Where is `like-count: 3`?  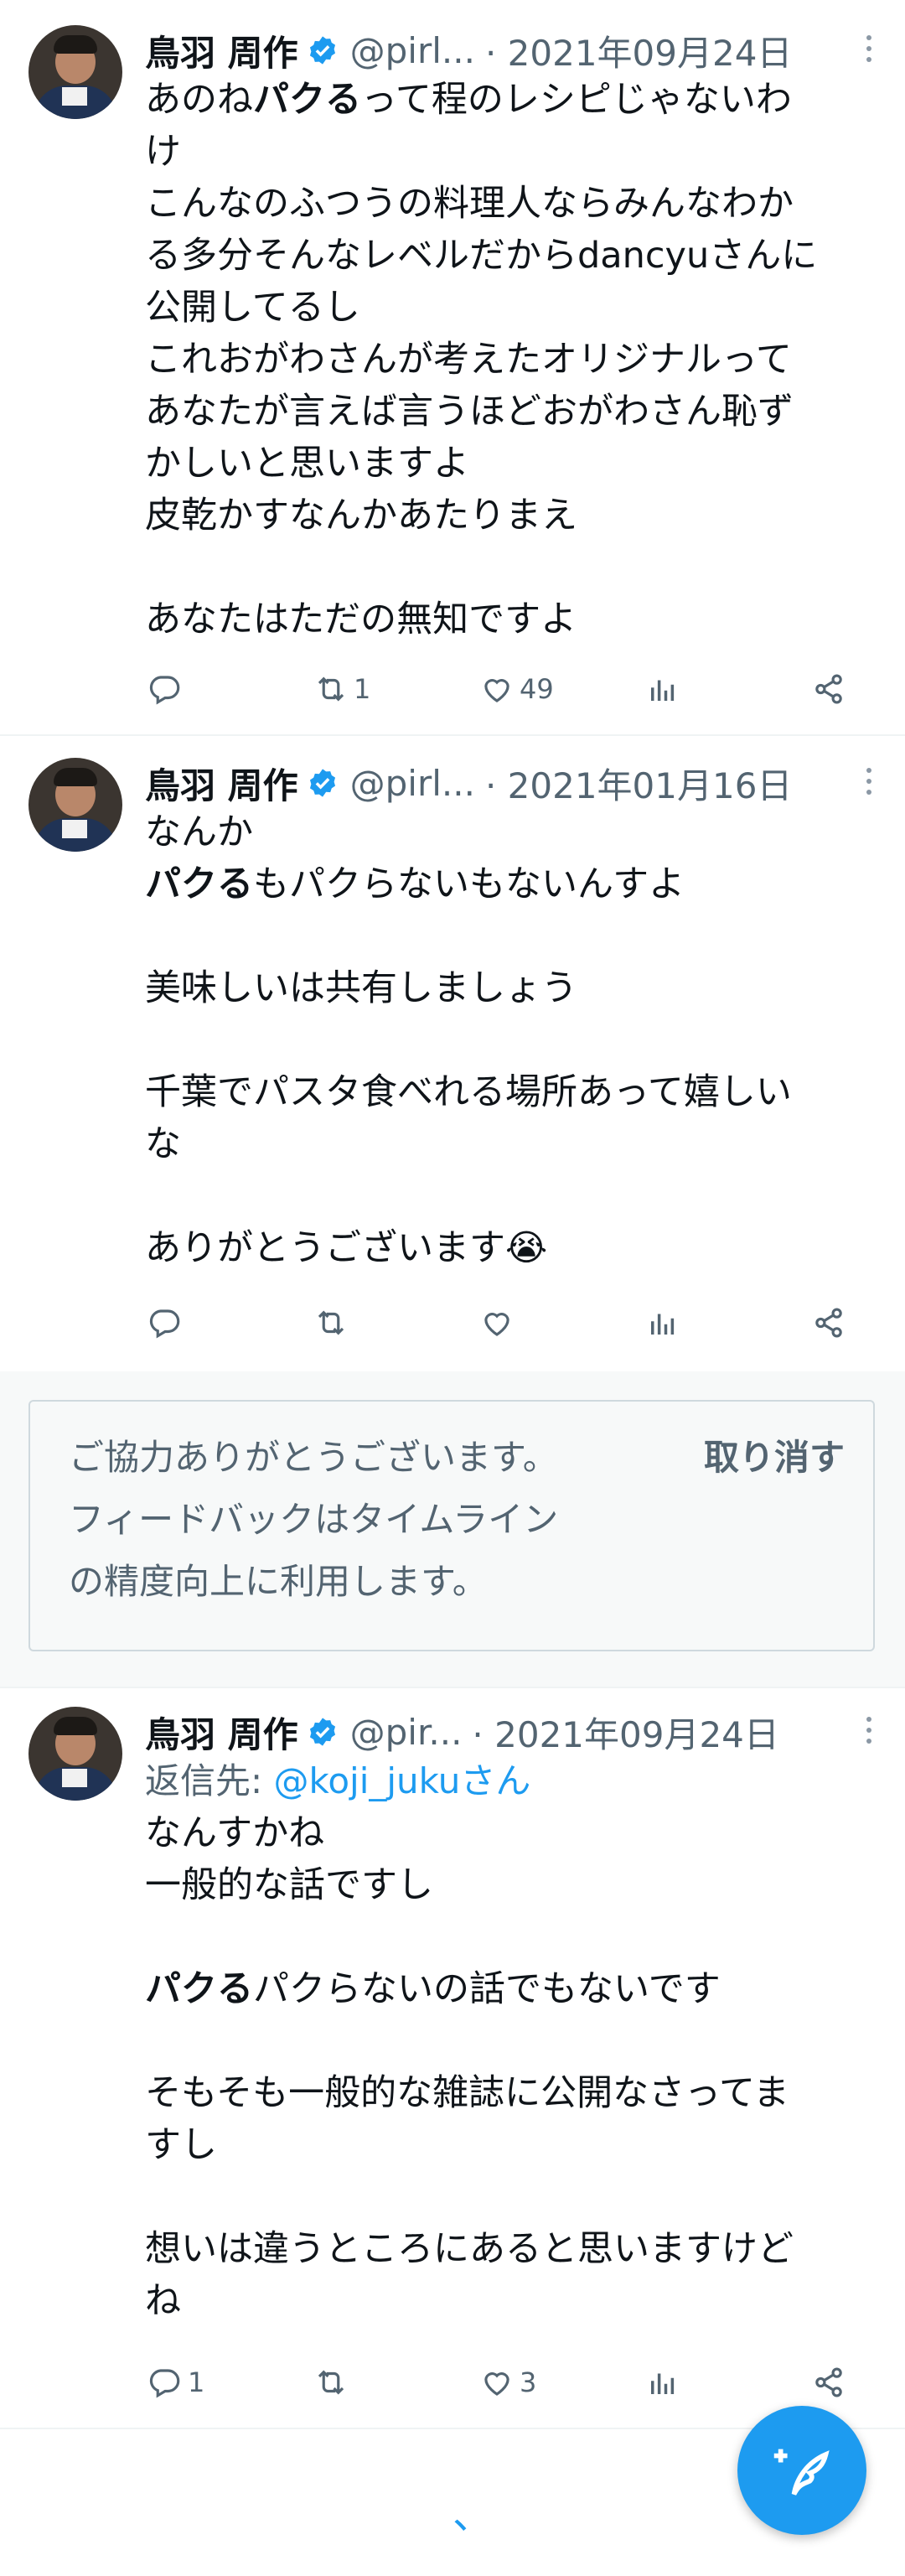
like-count: 3 is located at coordinates (528, 2382).